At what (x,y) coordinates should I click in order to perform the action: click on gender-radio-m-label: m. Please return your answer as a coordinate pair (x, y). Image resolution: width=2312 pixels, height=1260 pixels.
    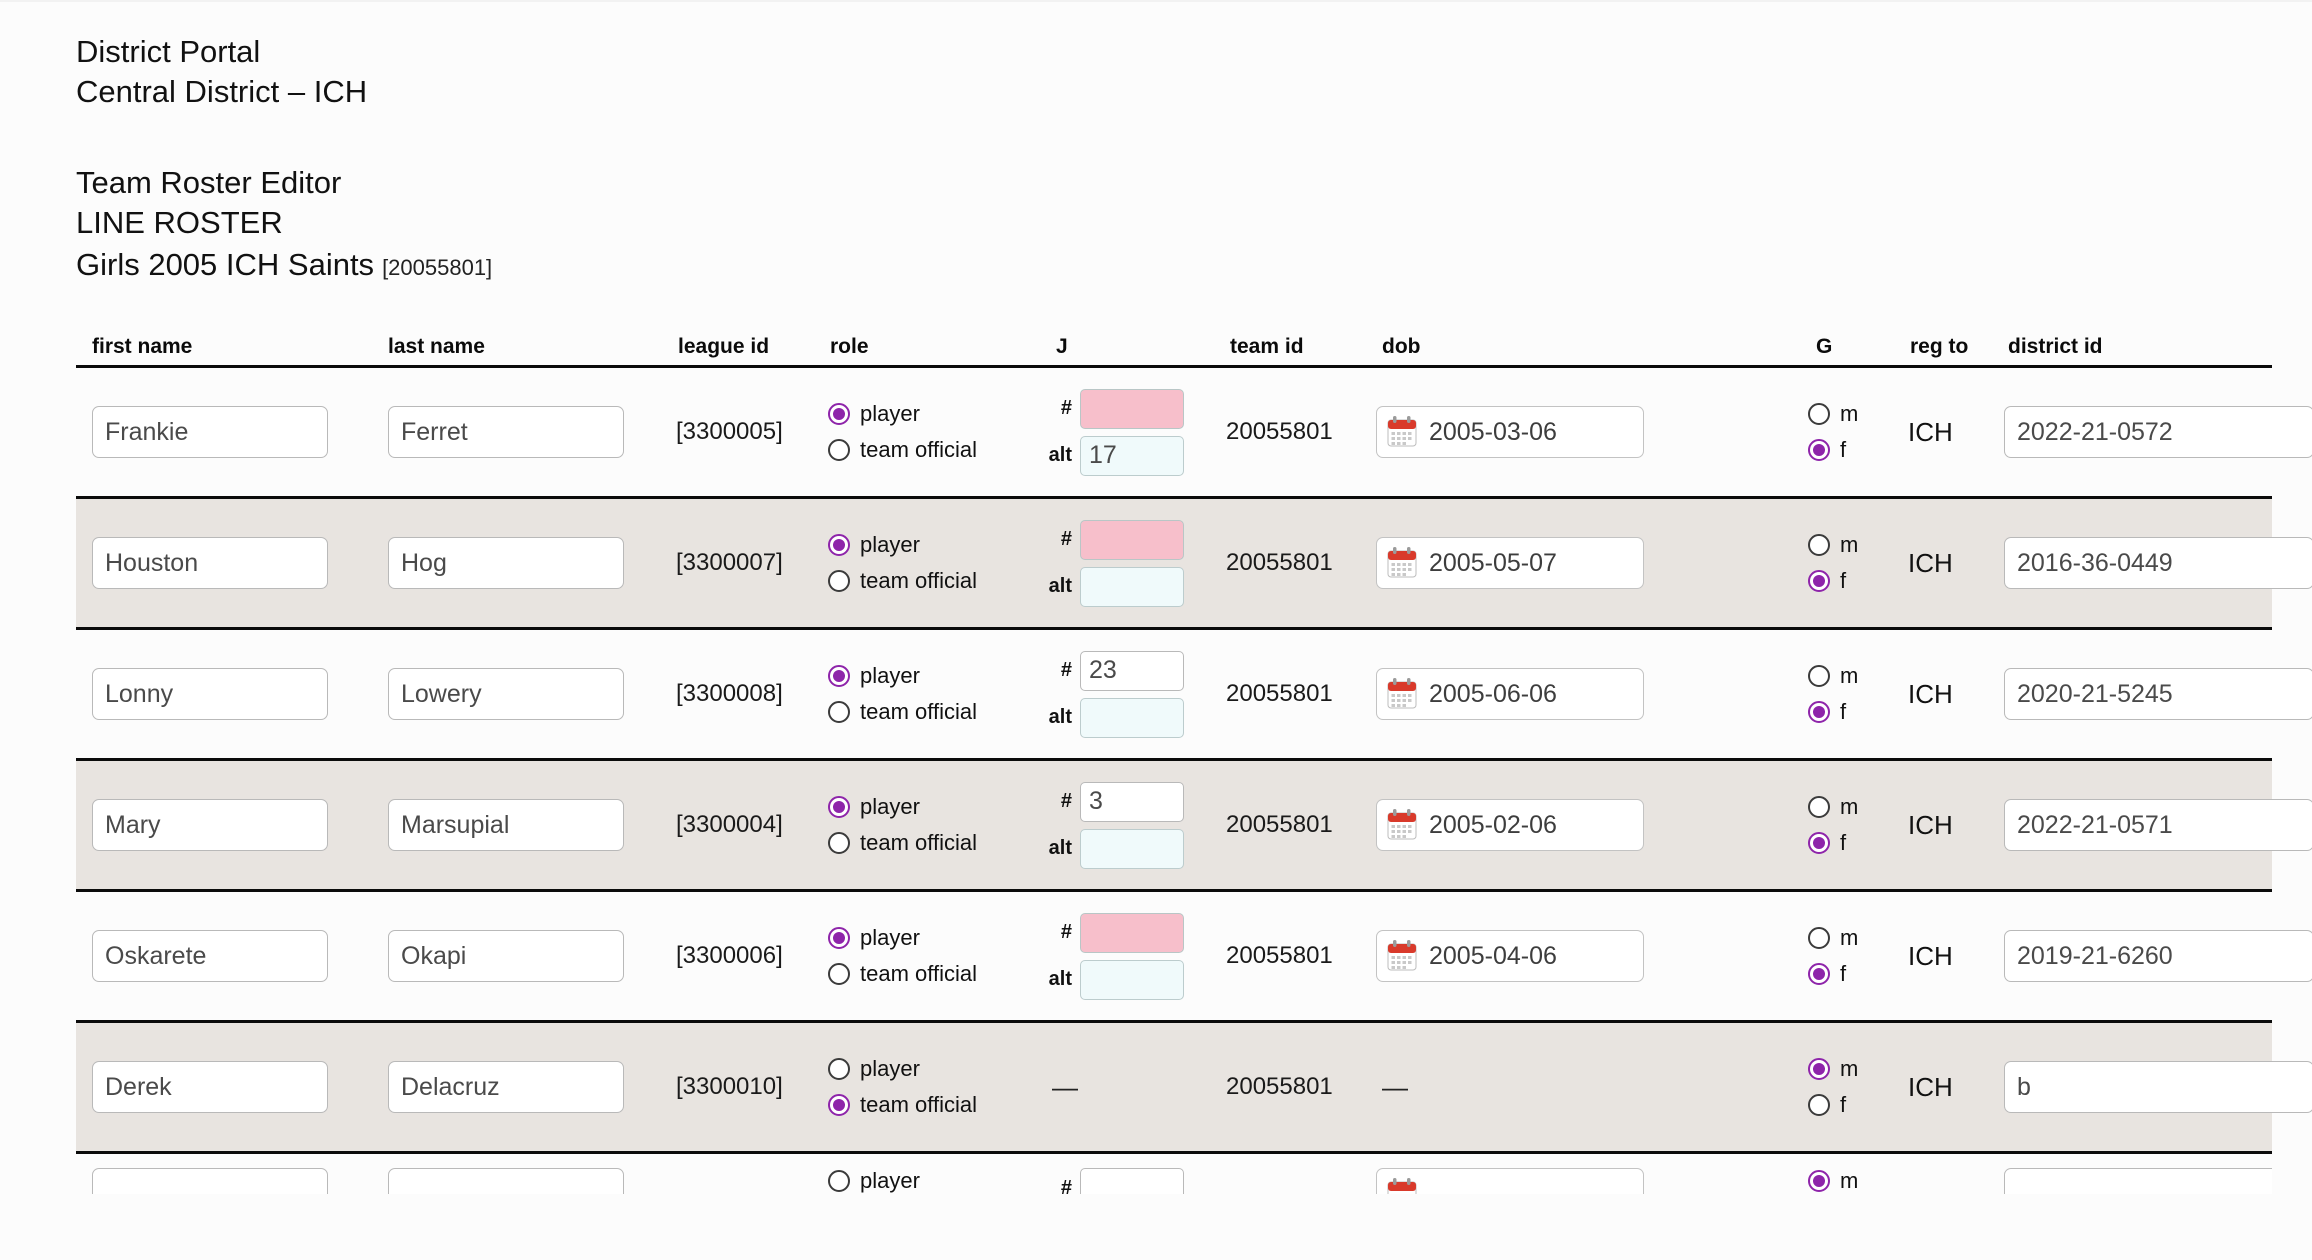
    Looking at the image, I should click on (1849, 676).